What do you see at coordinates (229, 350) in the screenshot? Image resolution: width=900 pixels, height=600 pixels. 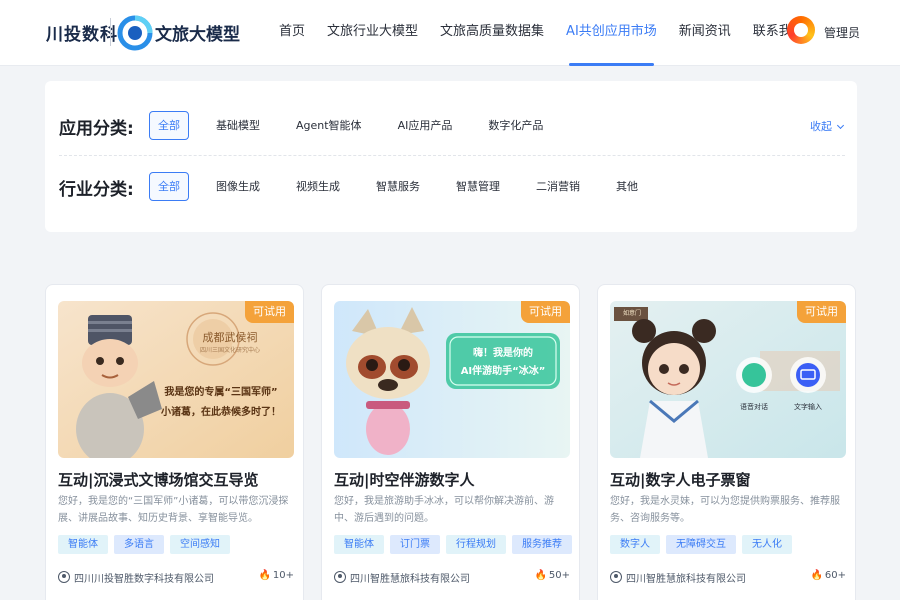 I see `museum-seal-subtitle: 四川三国文化研究中心` at bounding box center [229, 350].